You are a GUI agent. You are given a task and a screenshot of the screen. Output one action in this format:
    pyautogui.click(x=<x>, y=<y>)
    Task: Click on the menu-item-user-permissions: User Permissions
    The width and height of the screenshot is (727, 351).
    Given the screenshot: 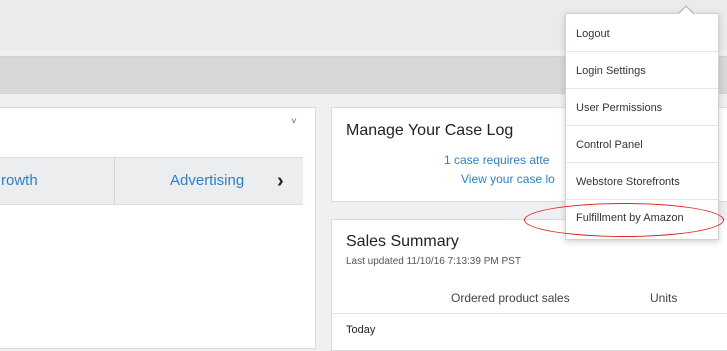 What is the action you would take?
    pyautogui.click(x=646, y=108)
    